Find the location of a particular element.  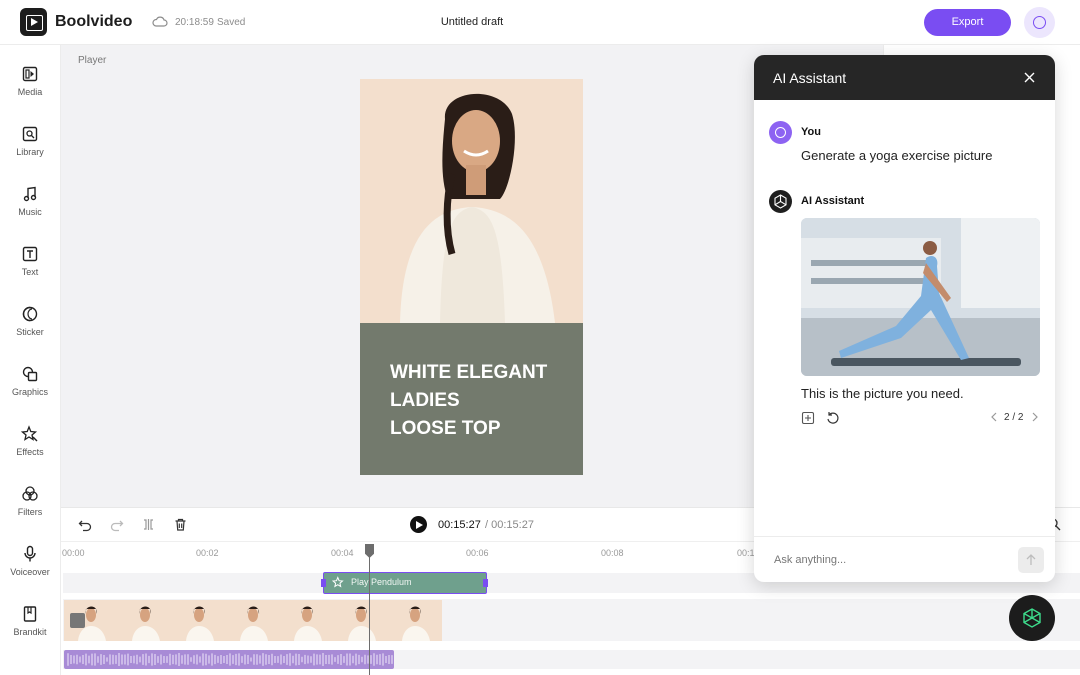

sidebar-item-music: Music is located at coordinates (30, 213).